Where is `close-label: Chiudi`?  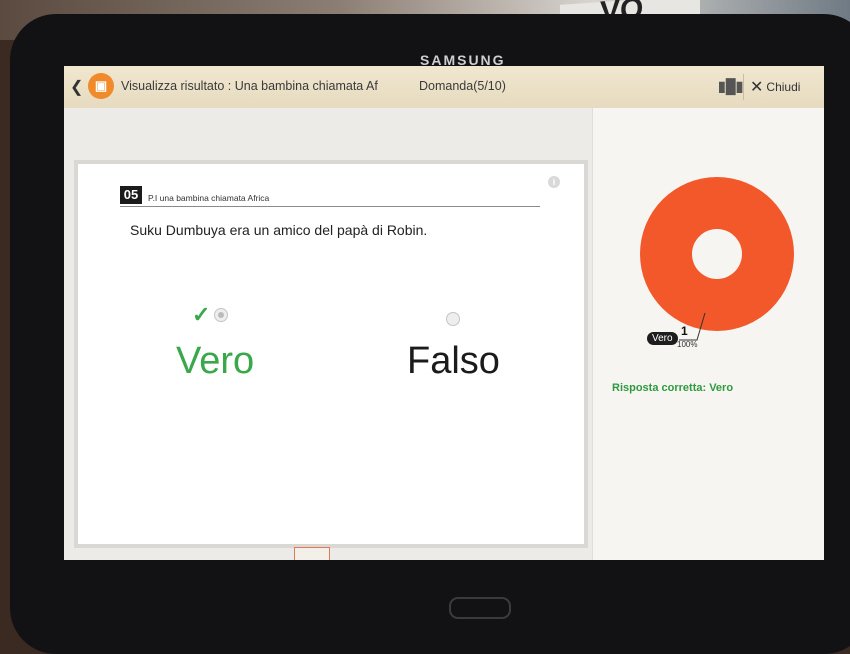 close-label: Chiudi is located at coordinates (783, 87).